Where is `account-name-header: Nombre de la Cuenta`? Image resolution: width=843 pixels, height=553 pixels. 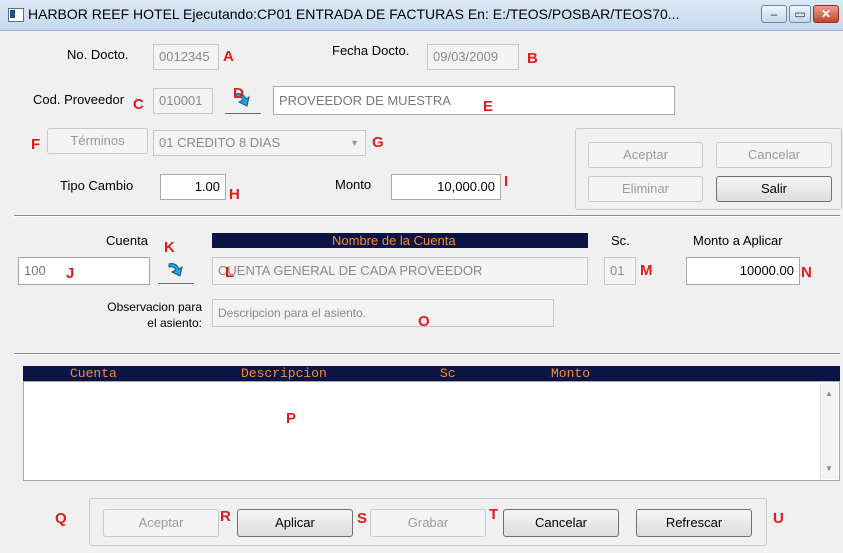
account-name-header: Nombre de la Cuenta is located at coordinates (400, 240).